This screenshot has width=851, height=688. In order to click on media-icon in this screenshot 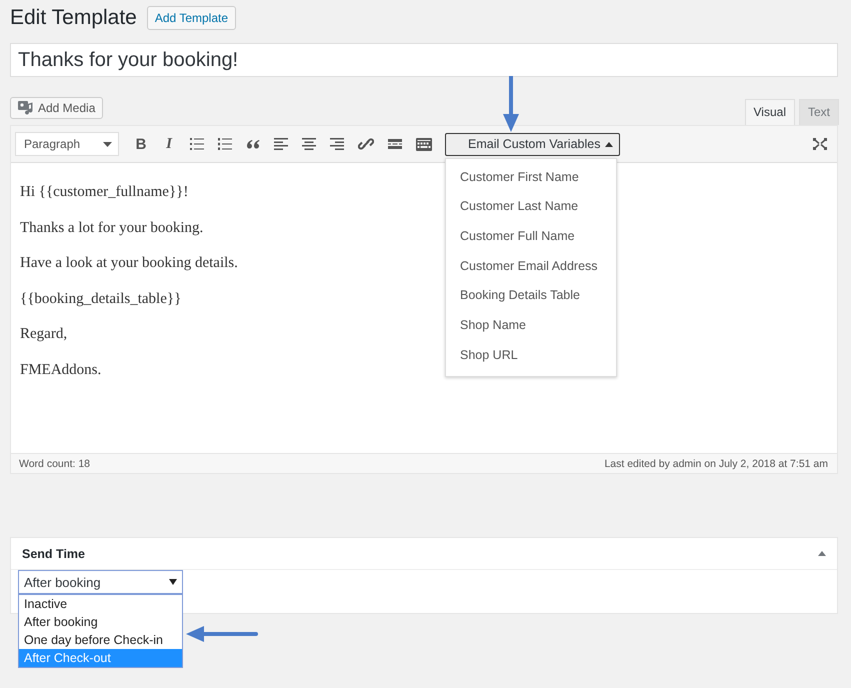, I will do `click(26, 108)`.